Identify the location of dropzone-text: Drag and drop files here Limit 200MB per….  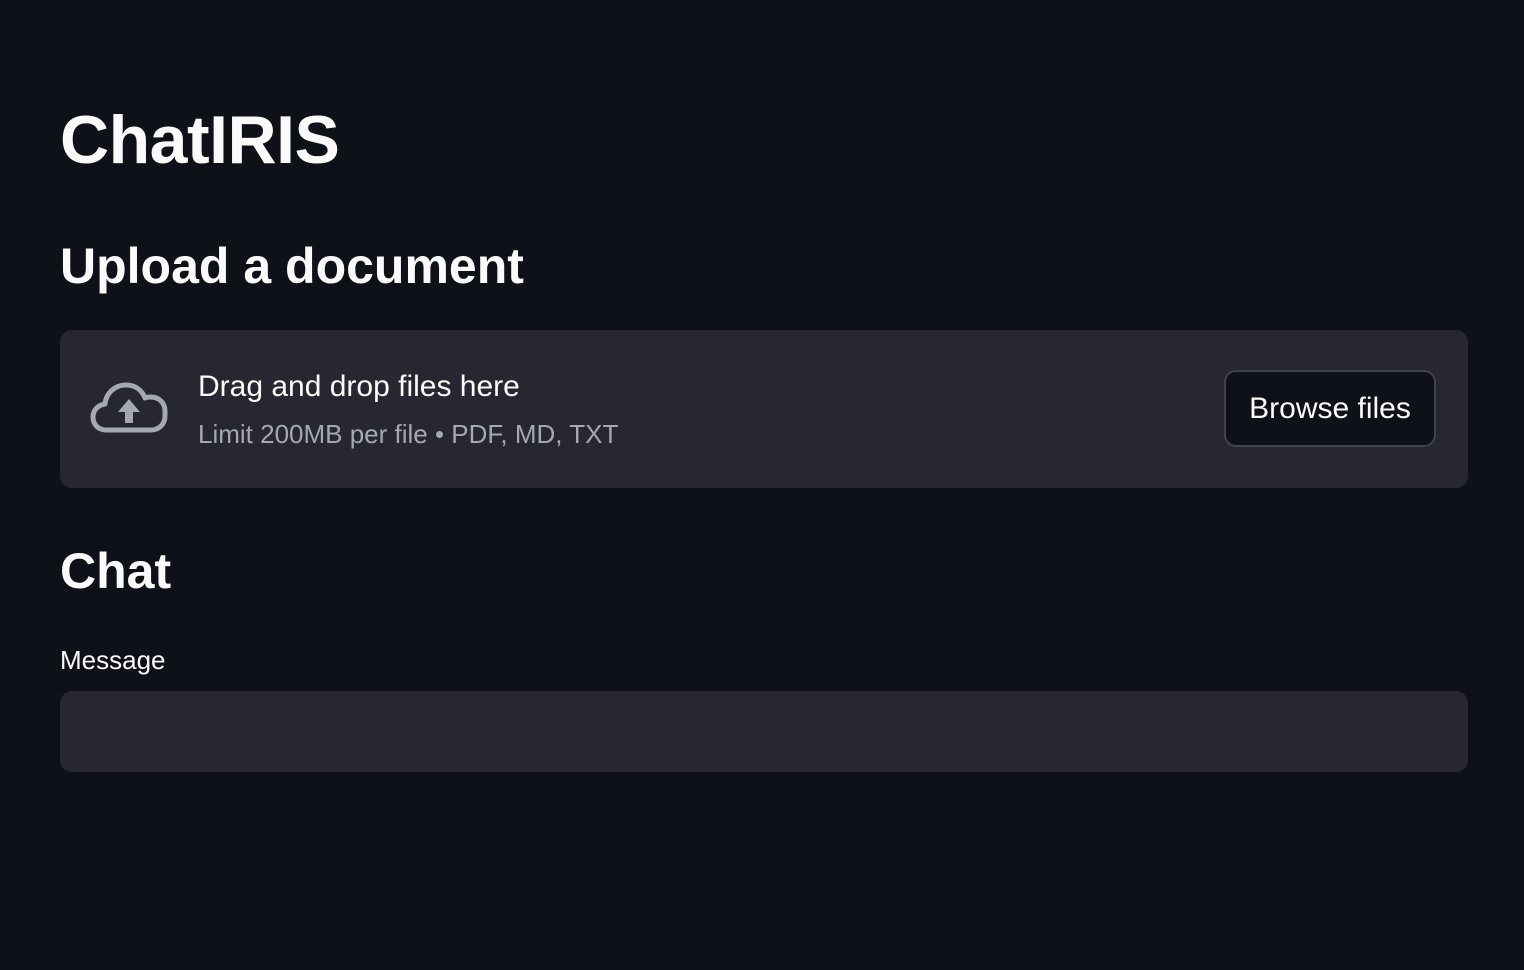
(408, 409).